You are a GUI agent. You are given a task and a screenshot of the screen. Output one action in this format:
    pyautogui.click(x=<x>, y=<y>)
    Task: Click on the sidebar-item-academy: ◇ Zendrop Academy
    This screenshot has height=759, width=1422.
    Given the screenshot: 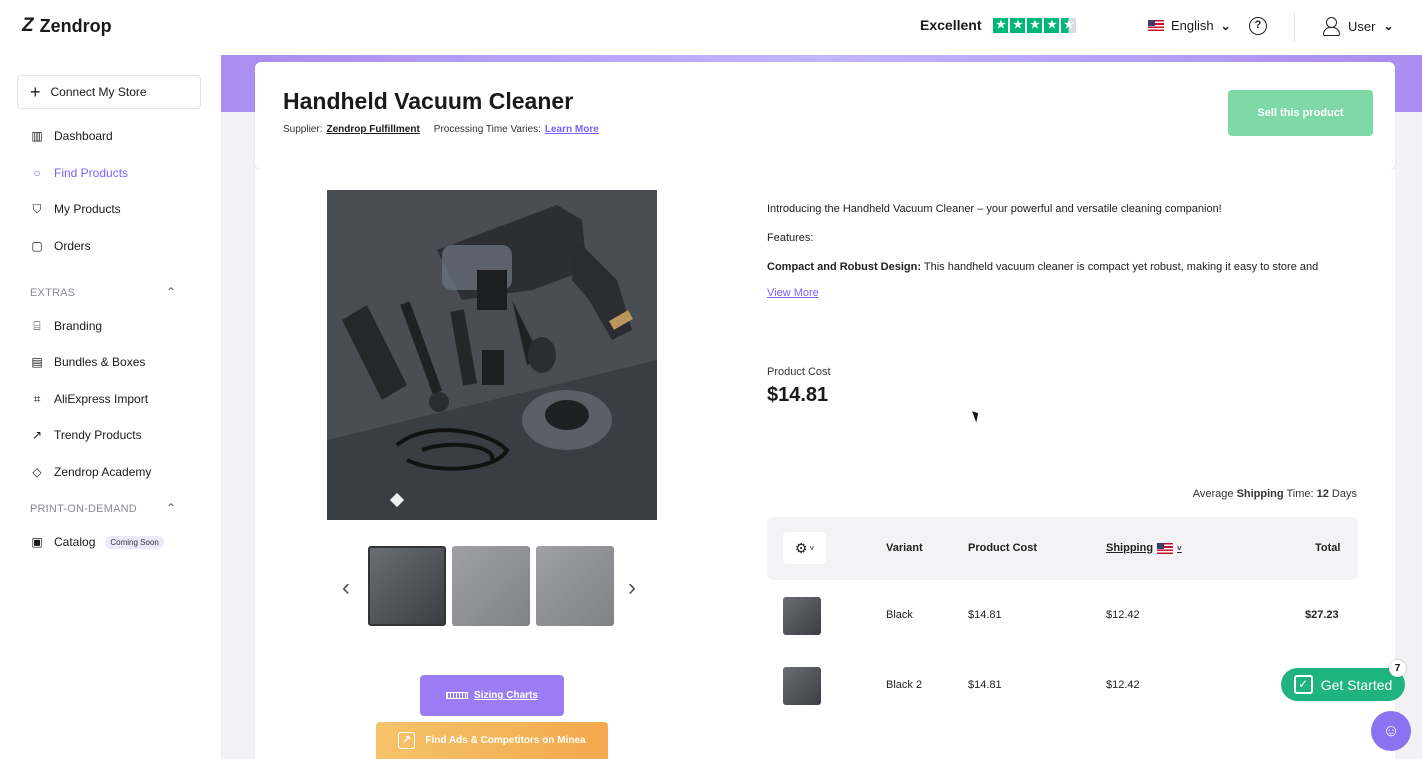 What is the action you would take?
    pyautogui.click(x=90, y=472)
    